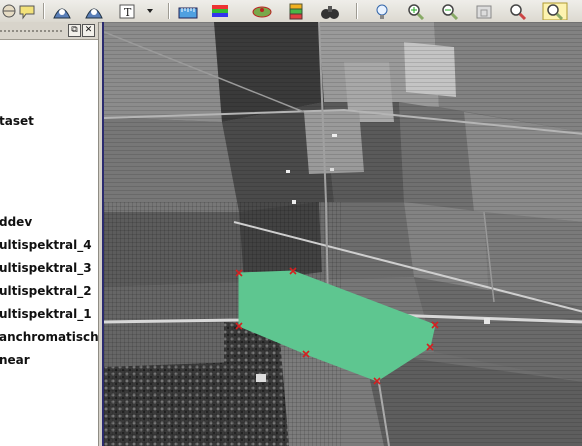 The height and width of the screenshot is (446, 582). I want to click on stack-layers-icon, so click(296, 11).